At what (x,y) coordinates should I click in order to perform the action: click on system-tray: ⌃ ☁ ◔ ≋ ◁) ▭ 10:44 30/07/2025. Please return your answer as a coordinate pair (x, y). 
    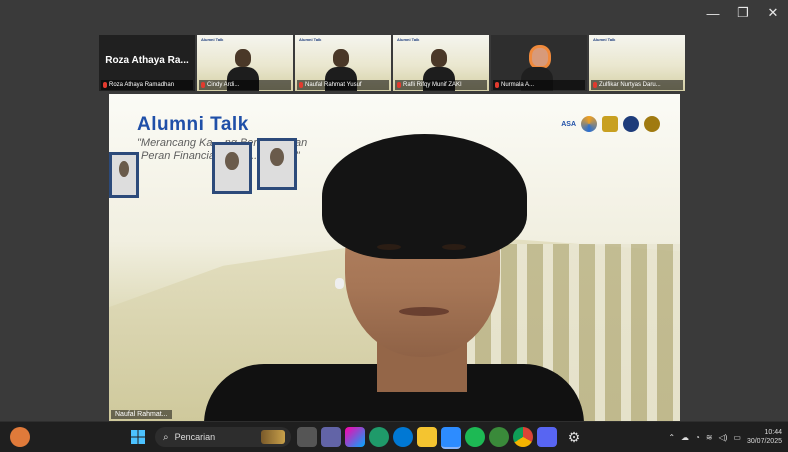
    Looking at the image, I should click on (725, 437).